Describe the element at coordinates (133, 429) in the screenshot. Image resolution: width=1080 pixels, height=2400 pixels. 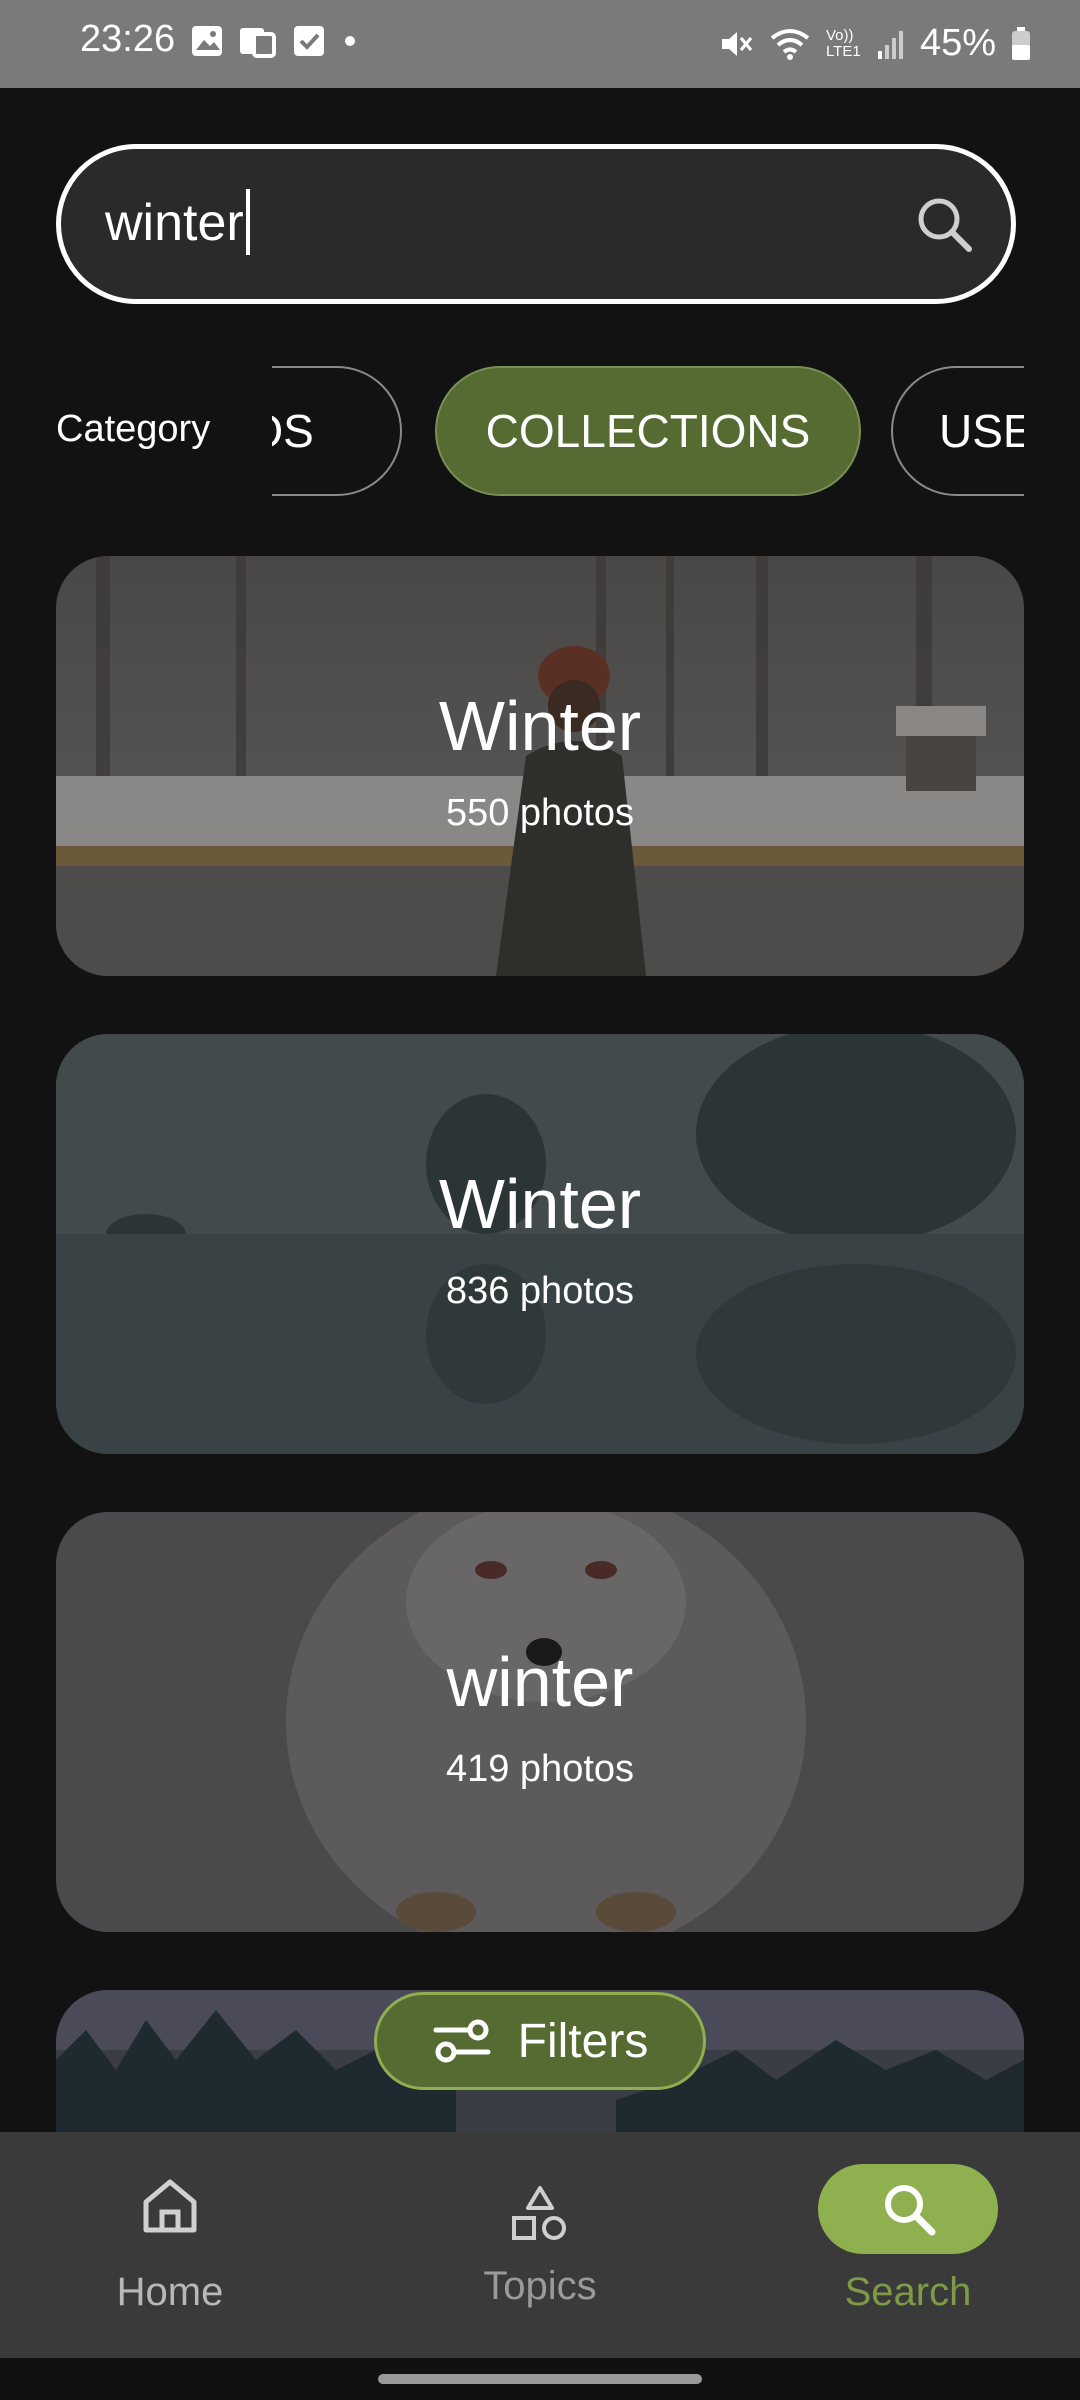
I see `category-label: Category` at that location.